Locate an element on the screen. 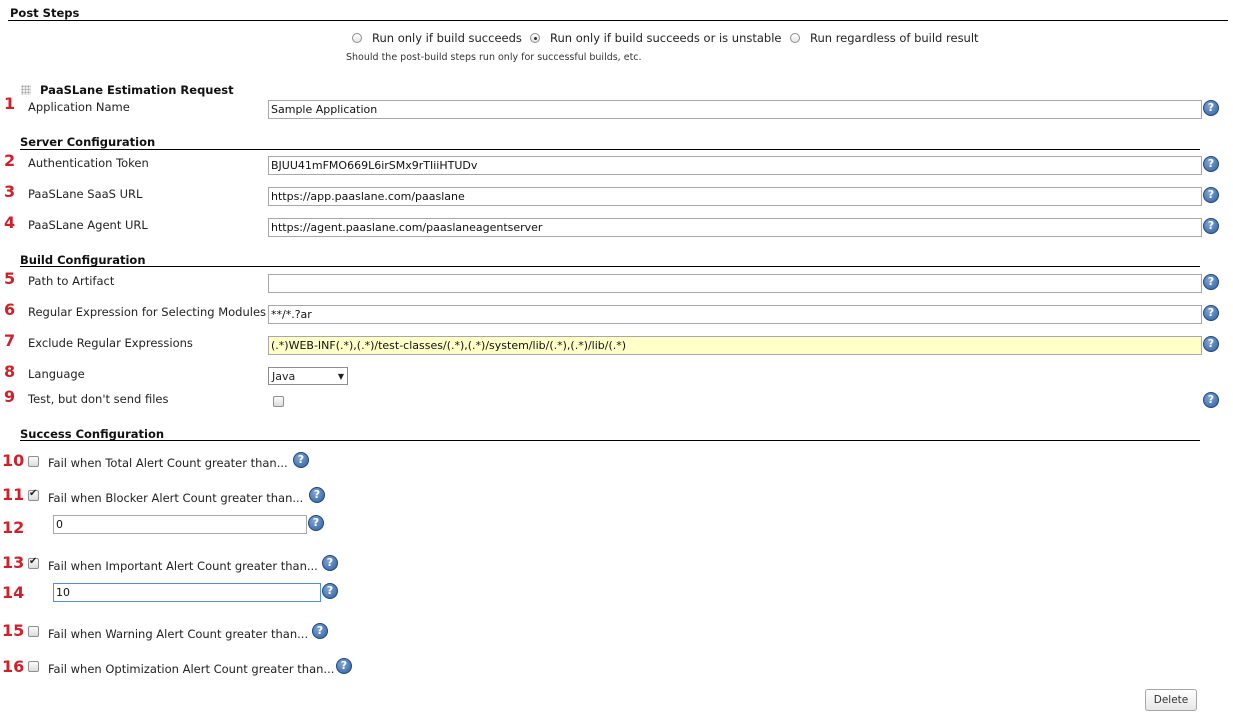 The height and width of the screenshot is (713, 1233). saas-url-label: PaaSLane SaaS URL is located at coordinates (85, 194).